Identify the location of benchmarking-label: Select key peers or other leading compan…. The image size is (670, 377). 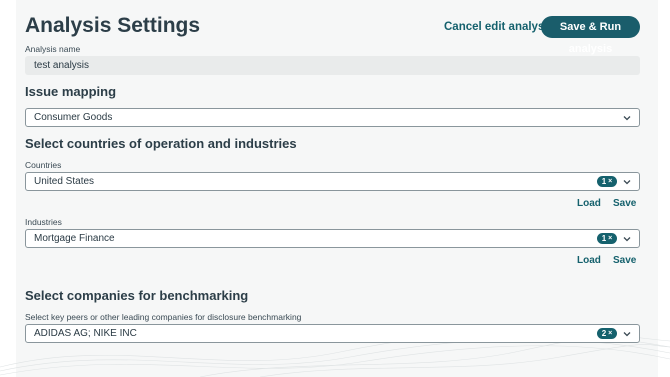
(163, 317).